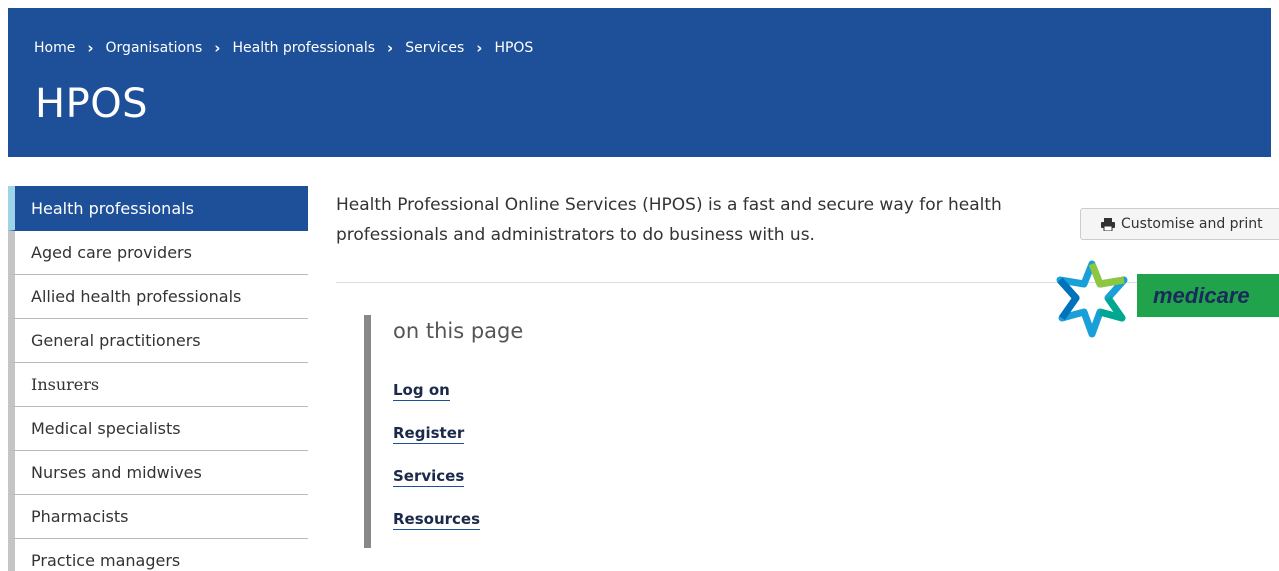  What do you see at coordinates (158, 517) in the screenshot?
I see `sidebar-item-pharmacists: Pharmacists` at bounding box center [158, 517].